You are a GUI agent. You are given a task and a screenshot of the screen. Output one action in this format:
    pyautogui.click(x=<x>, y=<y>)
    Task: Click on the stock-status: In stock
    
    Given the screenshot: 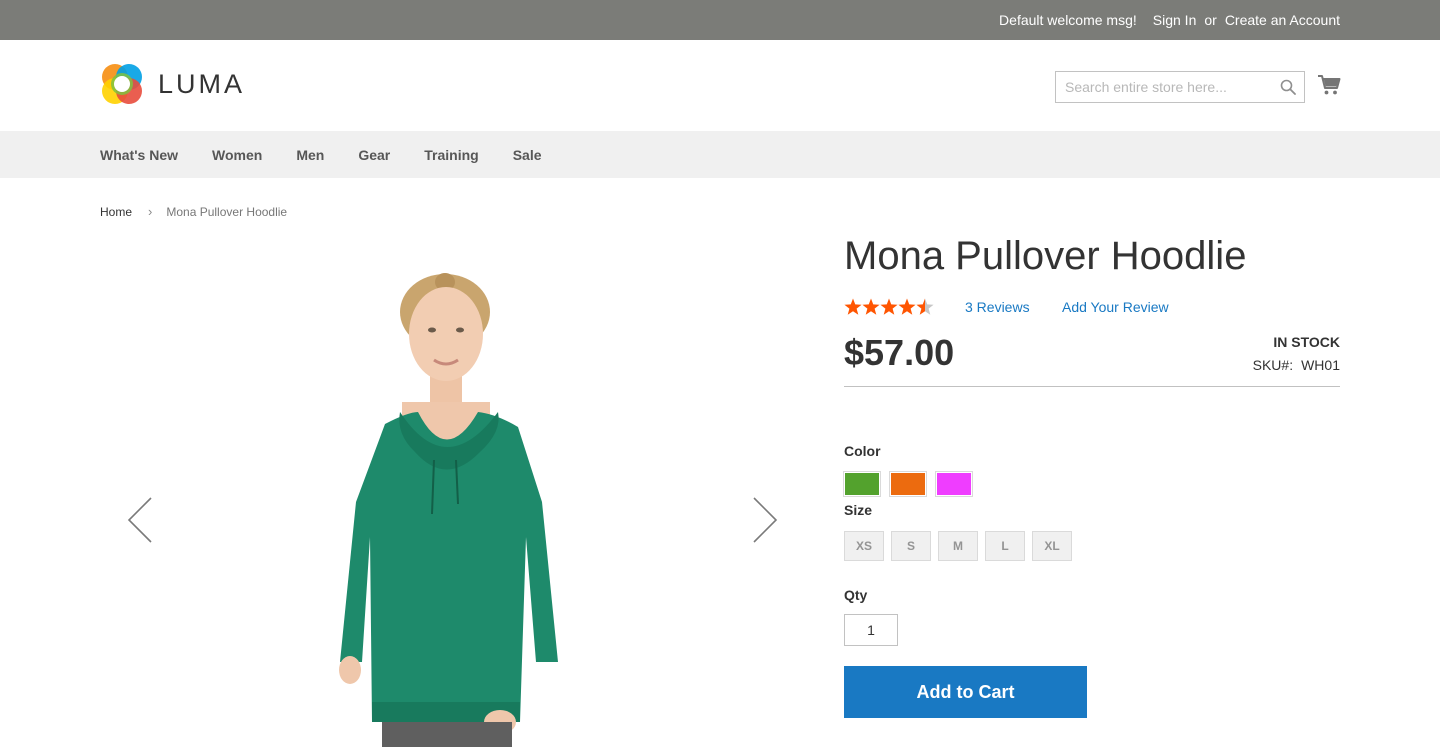 What is the action you would take?
    pyautogui.click(x=1306, y=342)
    